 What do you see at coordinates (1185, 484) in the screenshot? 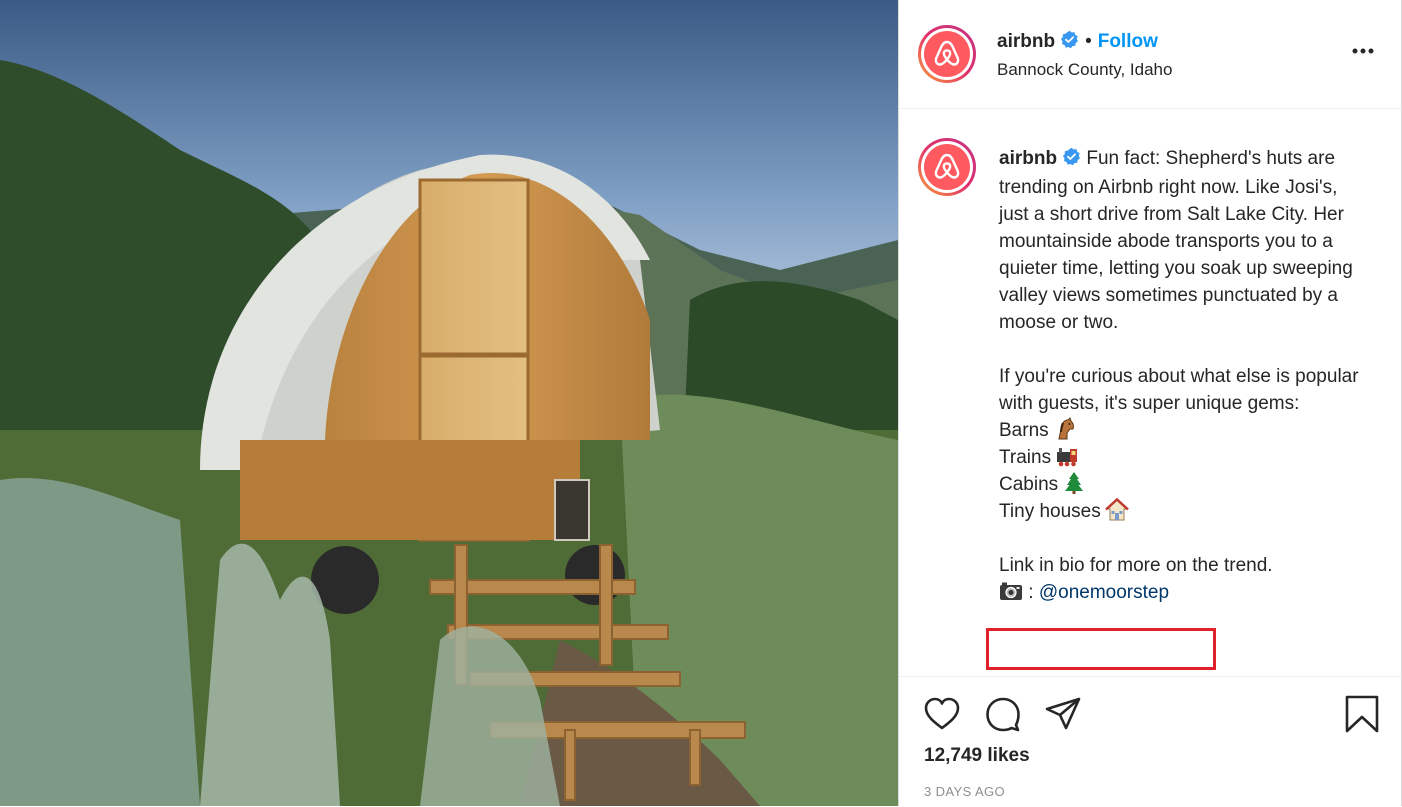
I see `list-item: Cabins` at bounding box center [1185, 484].